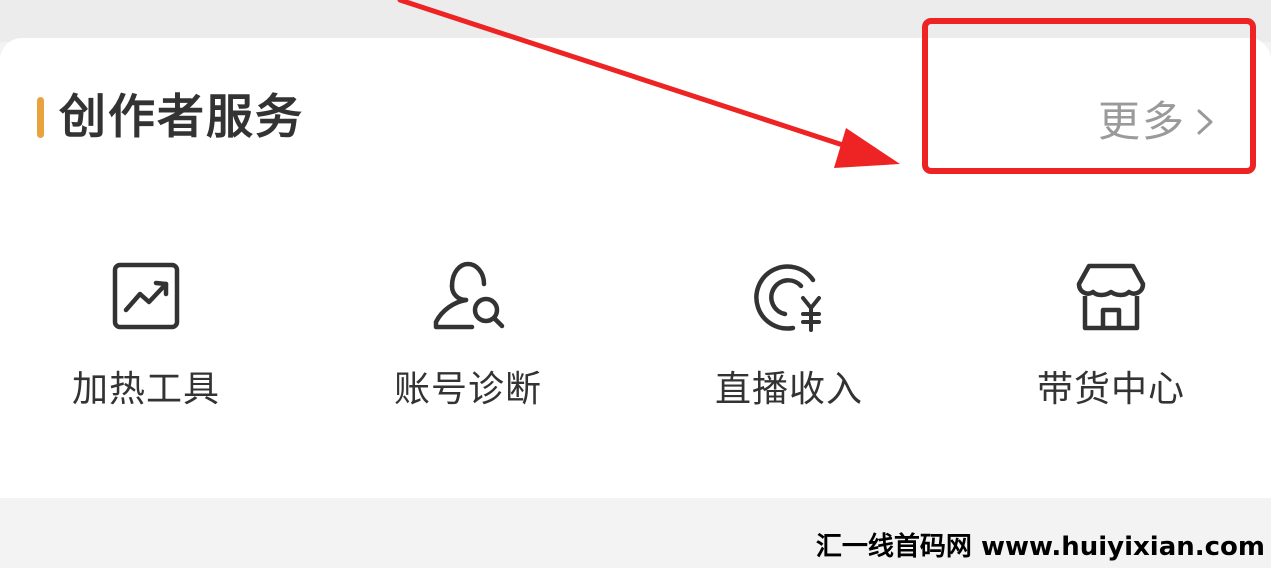 Image resolution: width=1271 pixels, height=568 pixels. What do you see at coordinates (40, 117) in the screenshot?
I see `title-accent-bar` at bounding box center [40, 117].